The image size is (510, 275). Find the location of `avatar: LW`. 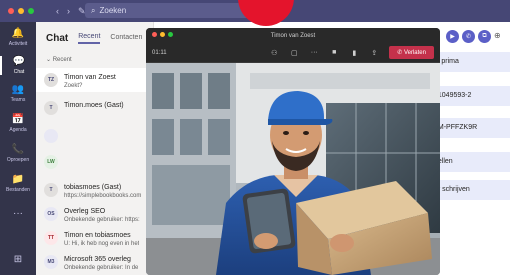

avatar: LW is located at coordinates (51, 162).